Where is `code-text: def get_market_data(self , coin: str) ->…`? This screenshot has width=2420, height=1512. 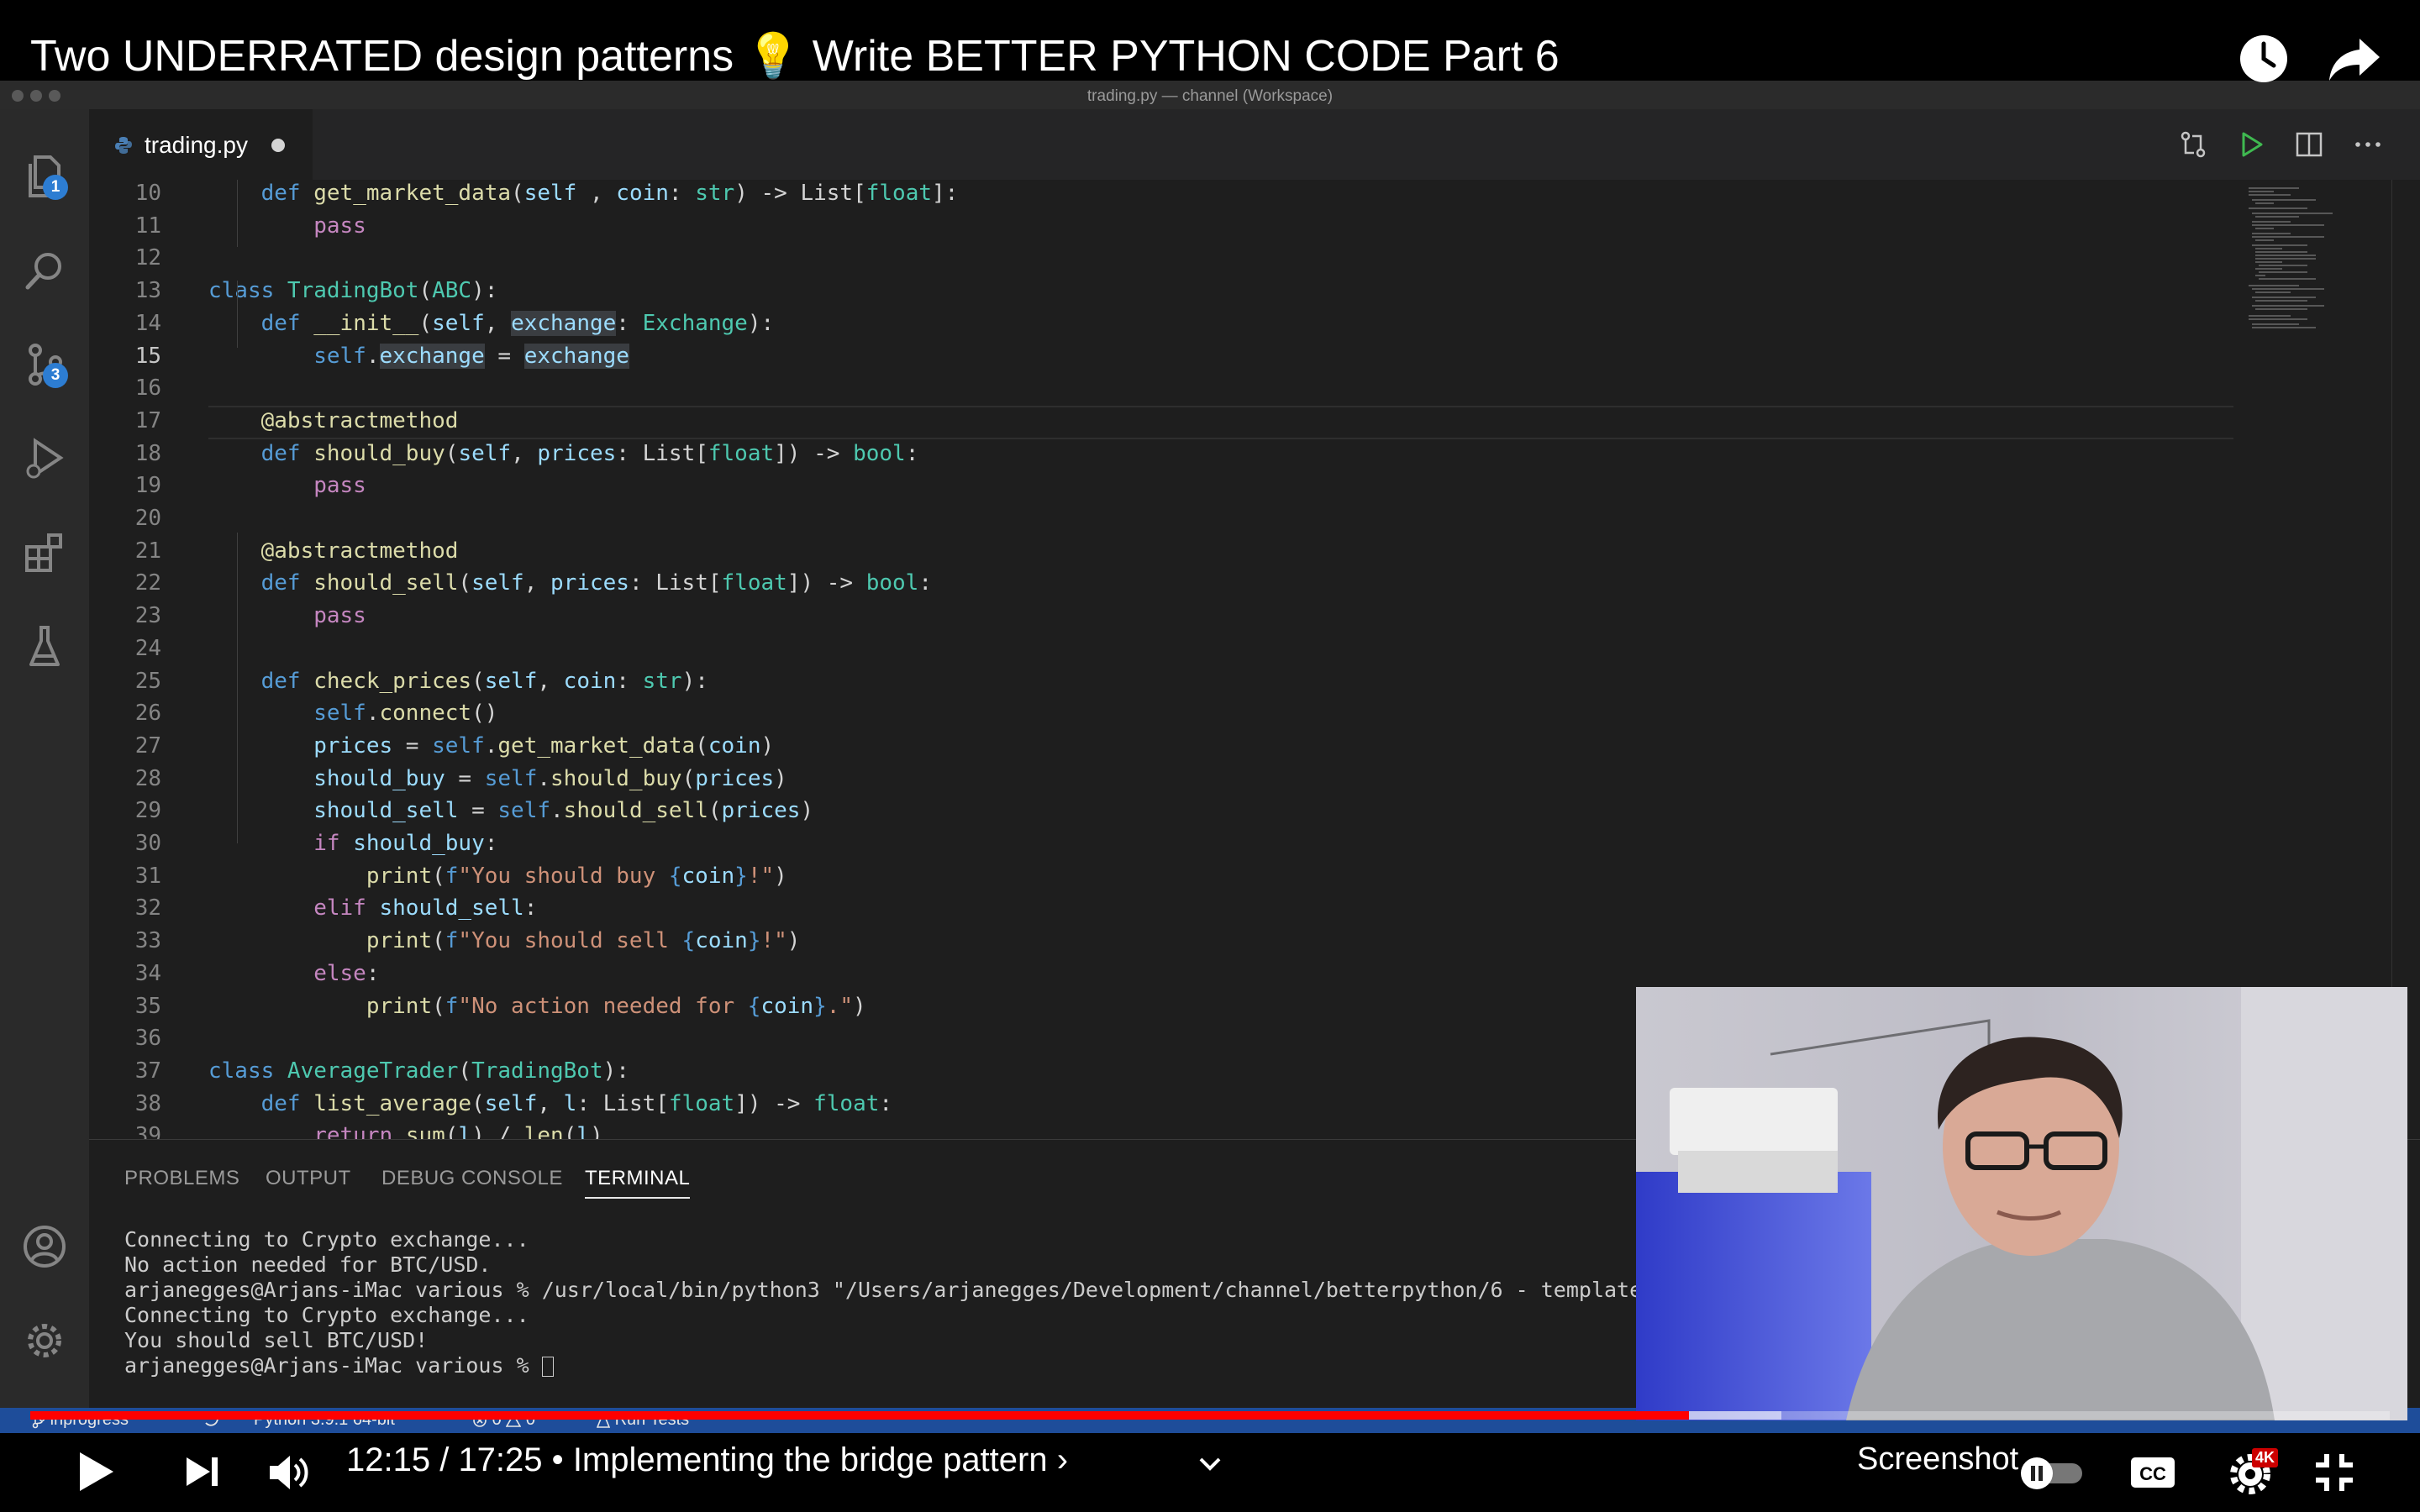 code-text: def get_market_data(self , coin: str) ->… is located at coordinates (583, 195).